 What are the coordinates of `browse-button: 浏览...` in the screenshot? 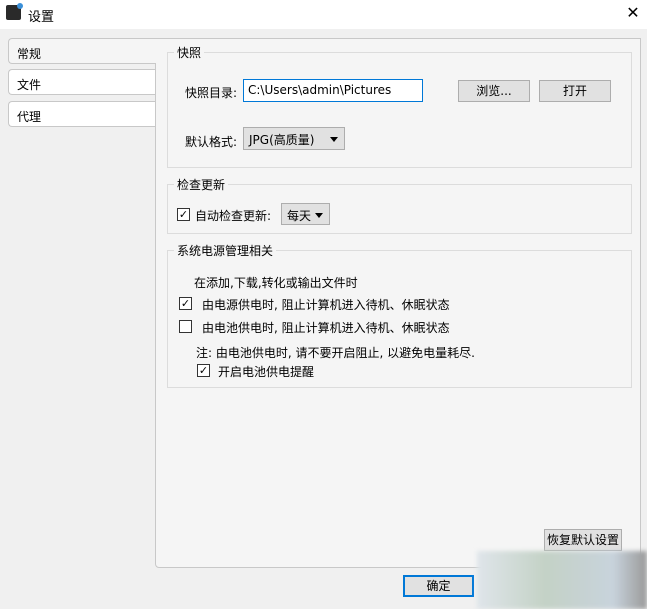 It's located at (494, 91).